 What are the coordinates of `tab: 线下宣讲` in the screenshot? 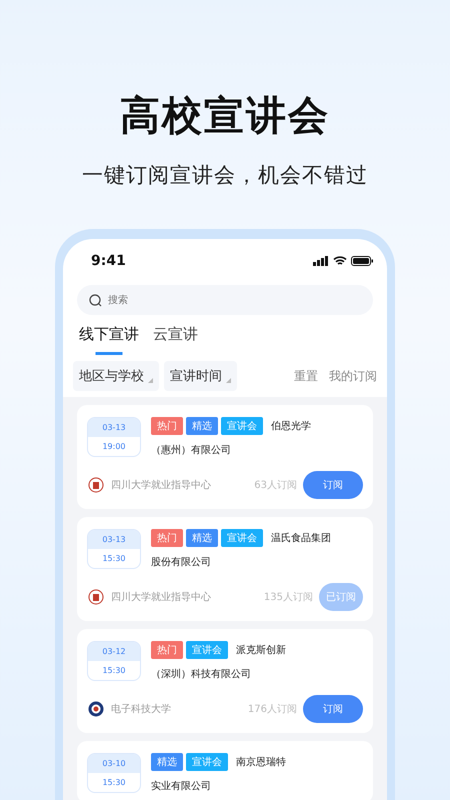 It's located at (109, 340).